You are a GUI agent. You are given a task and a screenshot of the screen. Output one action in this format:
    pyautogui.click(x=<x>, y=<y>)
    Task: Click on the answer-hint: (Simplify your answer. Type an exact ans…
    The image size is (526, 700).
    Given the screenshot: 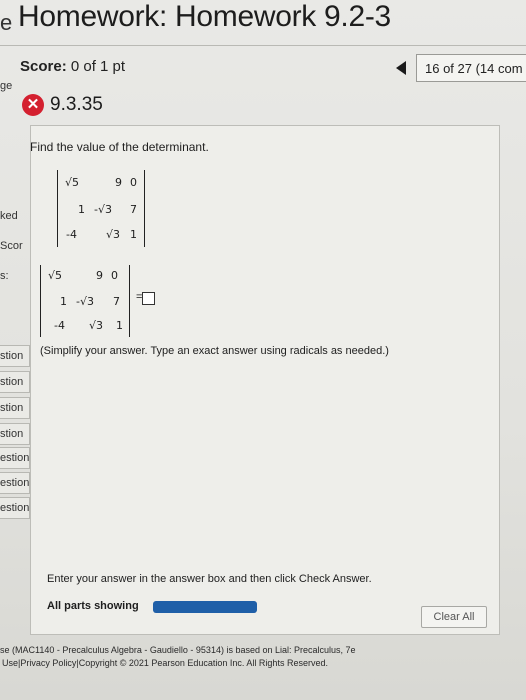 What is the action you would take?
    pyautogui.click(x=214, y=351)
    